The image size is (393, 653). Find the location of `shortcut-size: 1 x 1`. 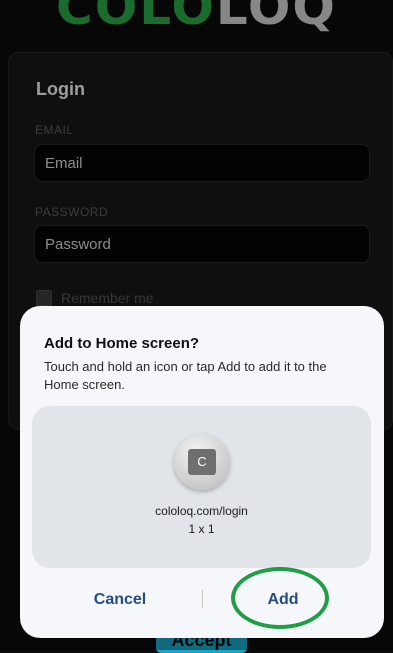

shortcut-size: 1 x 1 is located at coordinates (201, 529).